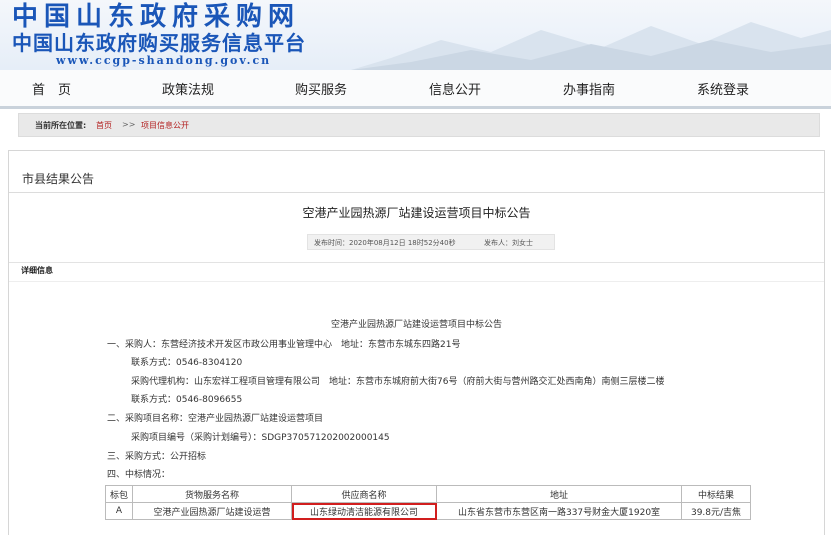  Describe the element at coordinates (165, 125) in the screenshot. I see `breadcrumb-current-link: 项目信息公开` at that location.